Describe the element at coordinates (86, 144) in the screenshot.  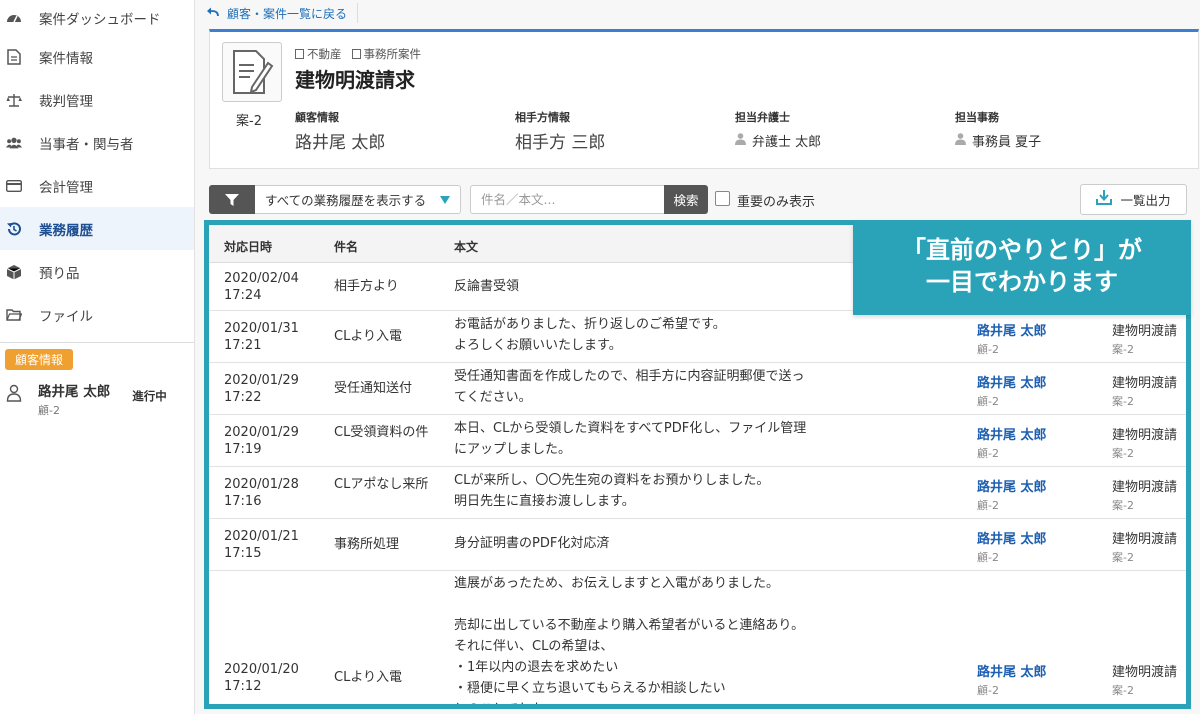
I see `sidebar-item-label: 当事者・関与者` at that location.